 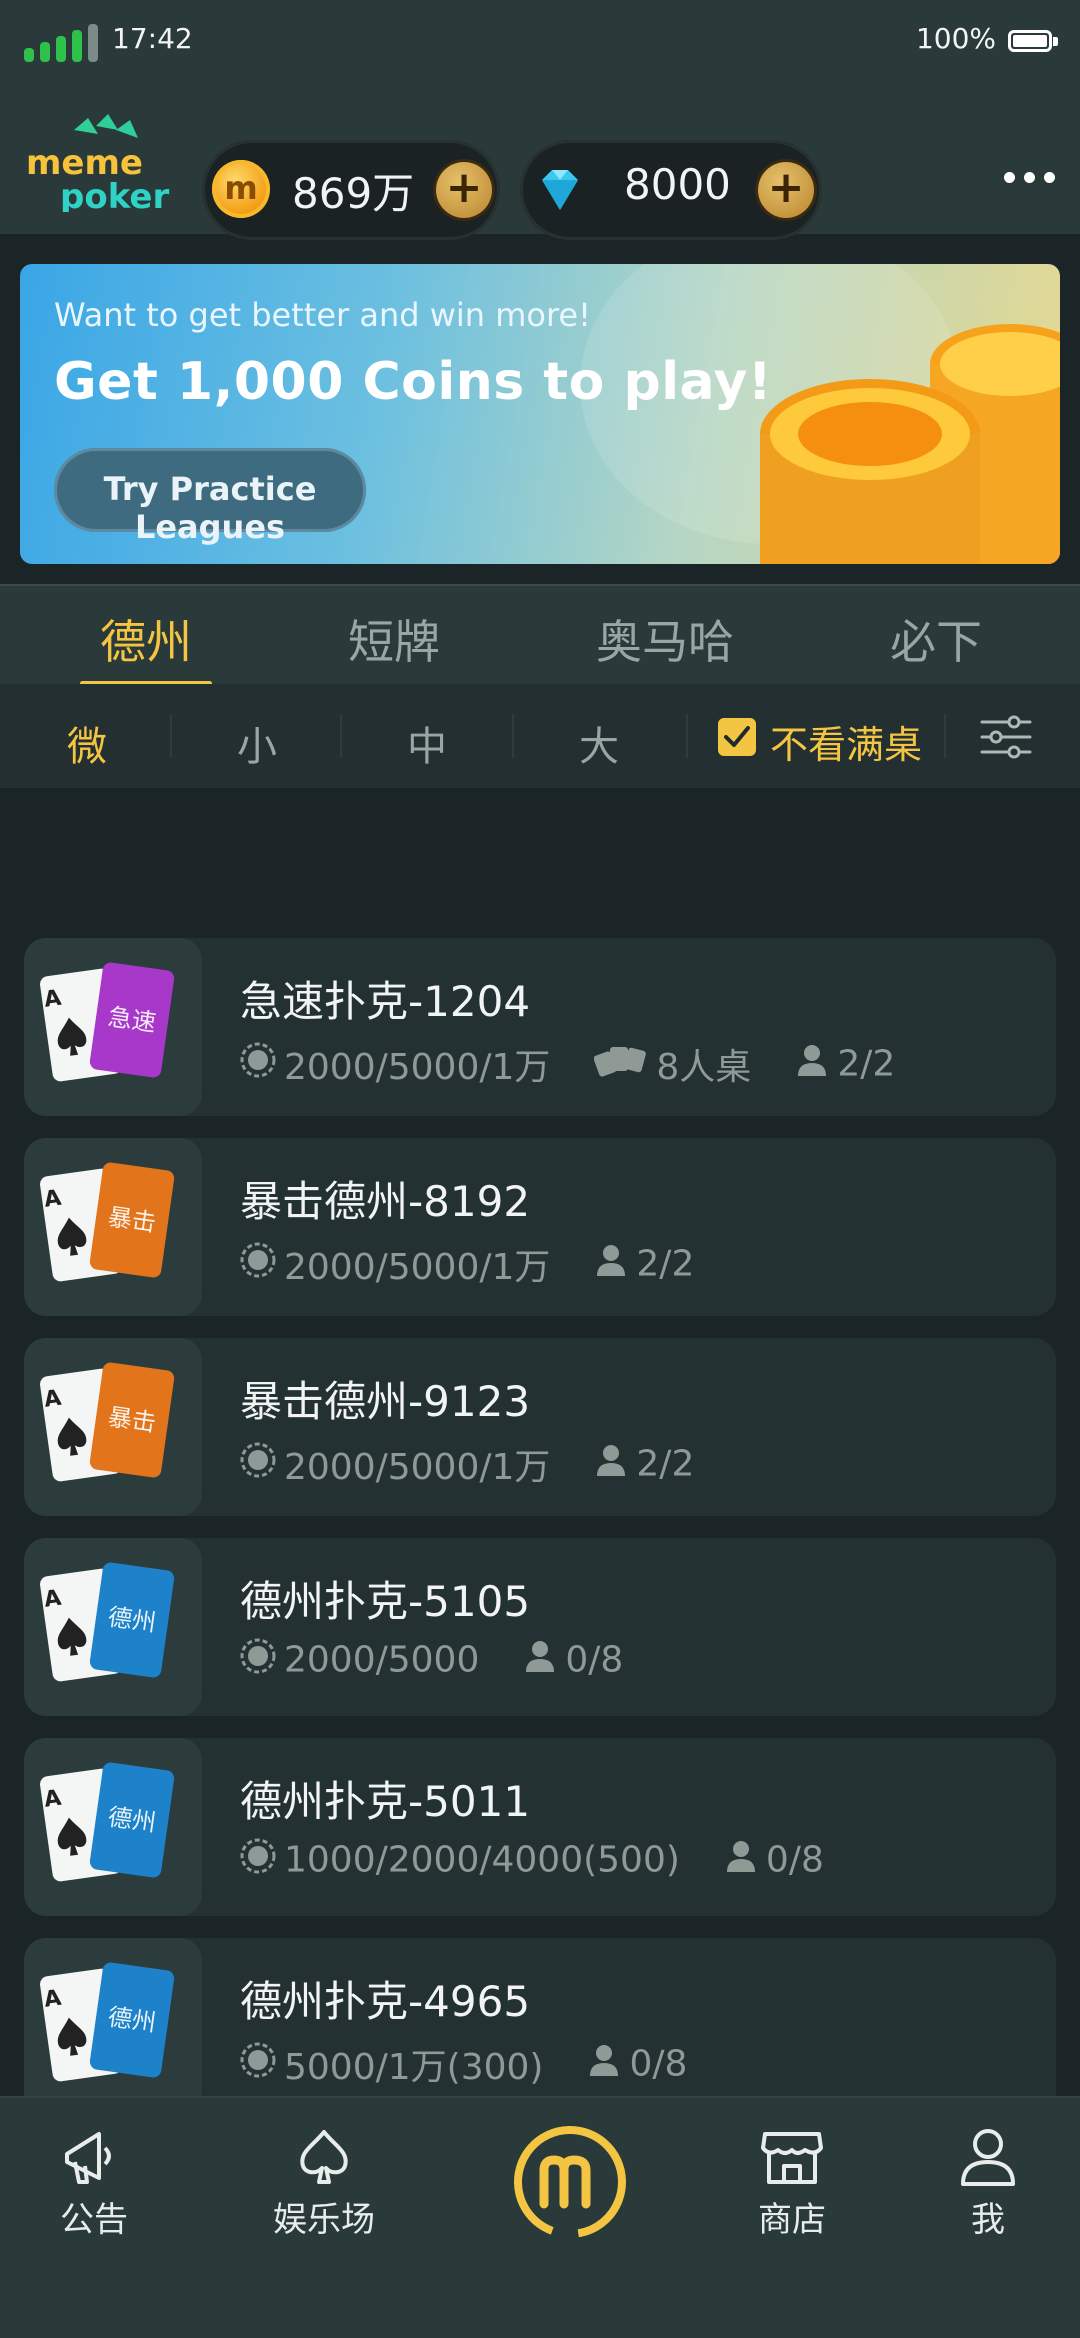 I want to click on nav-entertainment: 娱乐场, so click(x=324, y=2183).